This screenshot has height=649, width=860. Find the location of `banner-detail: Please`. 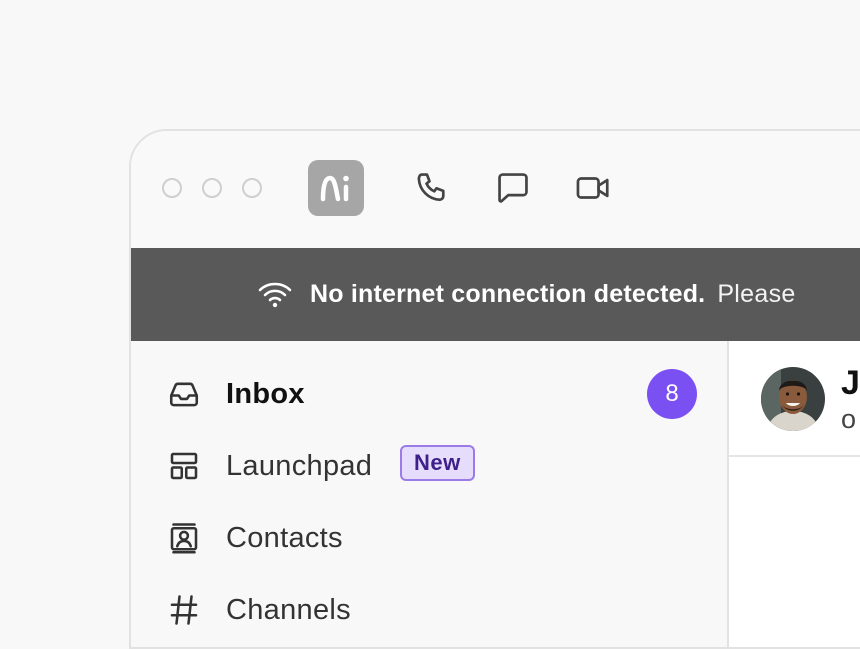

banner-detail: Please is located at coordinates (756, 294).